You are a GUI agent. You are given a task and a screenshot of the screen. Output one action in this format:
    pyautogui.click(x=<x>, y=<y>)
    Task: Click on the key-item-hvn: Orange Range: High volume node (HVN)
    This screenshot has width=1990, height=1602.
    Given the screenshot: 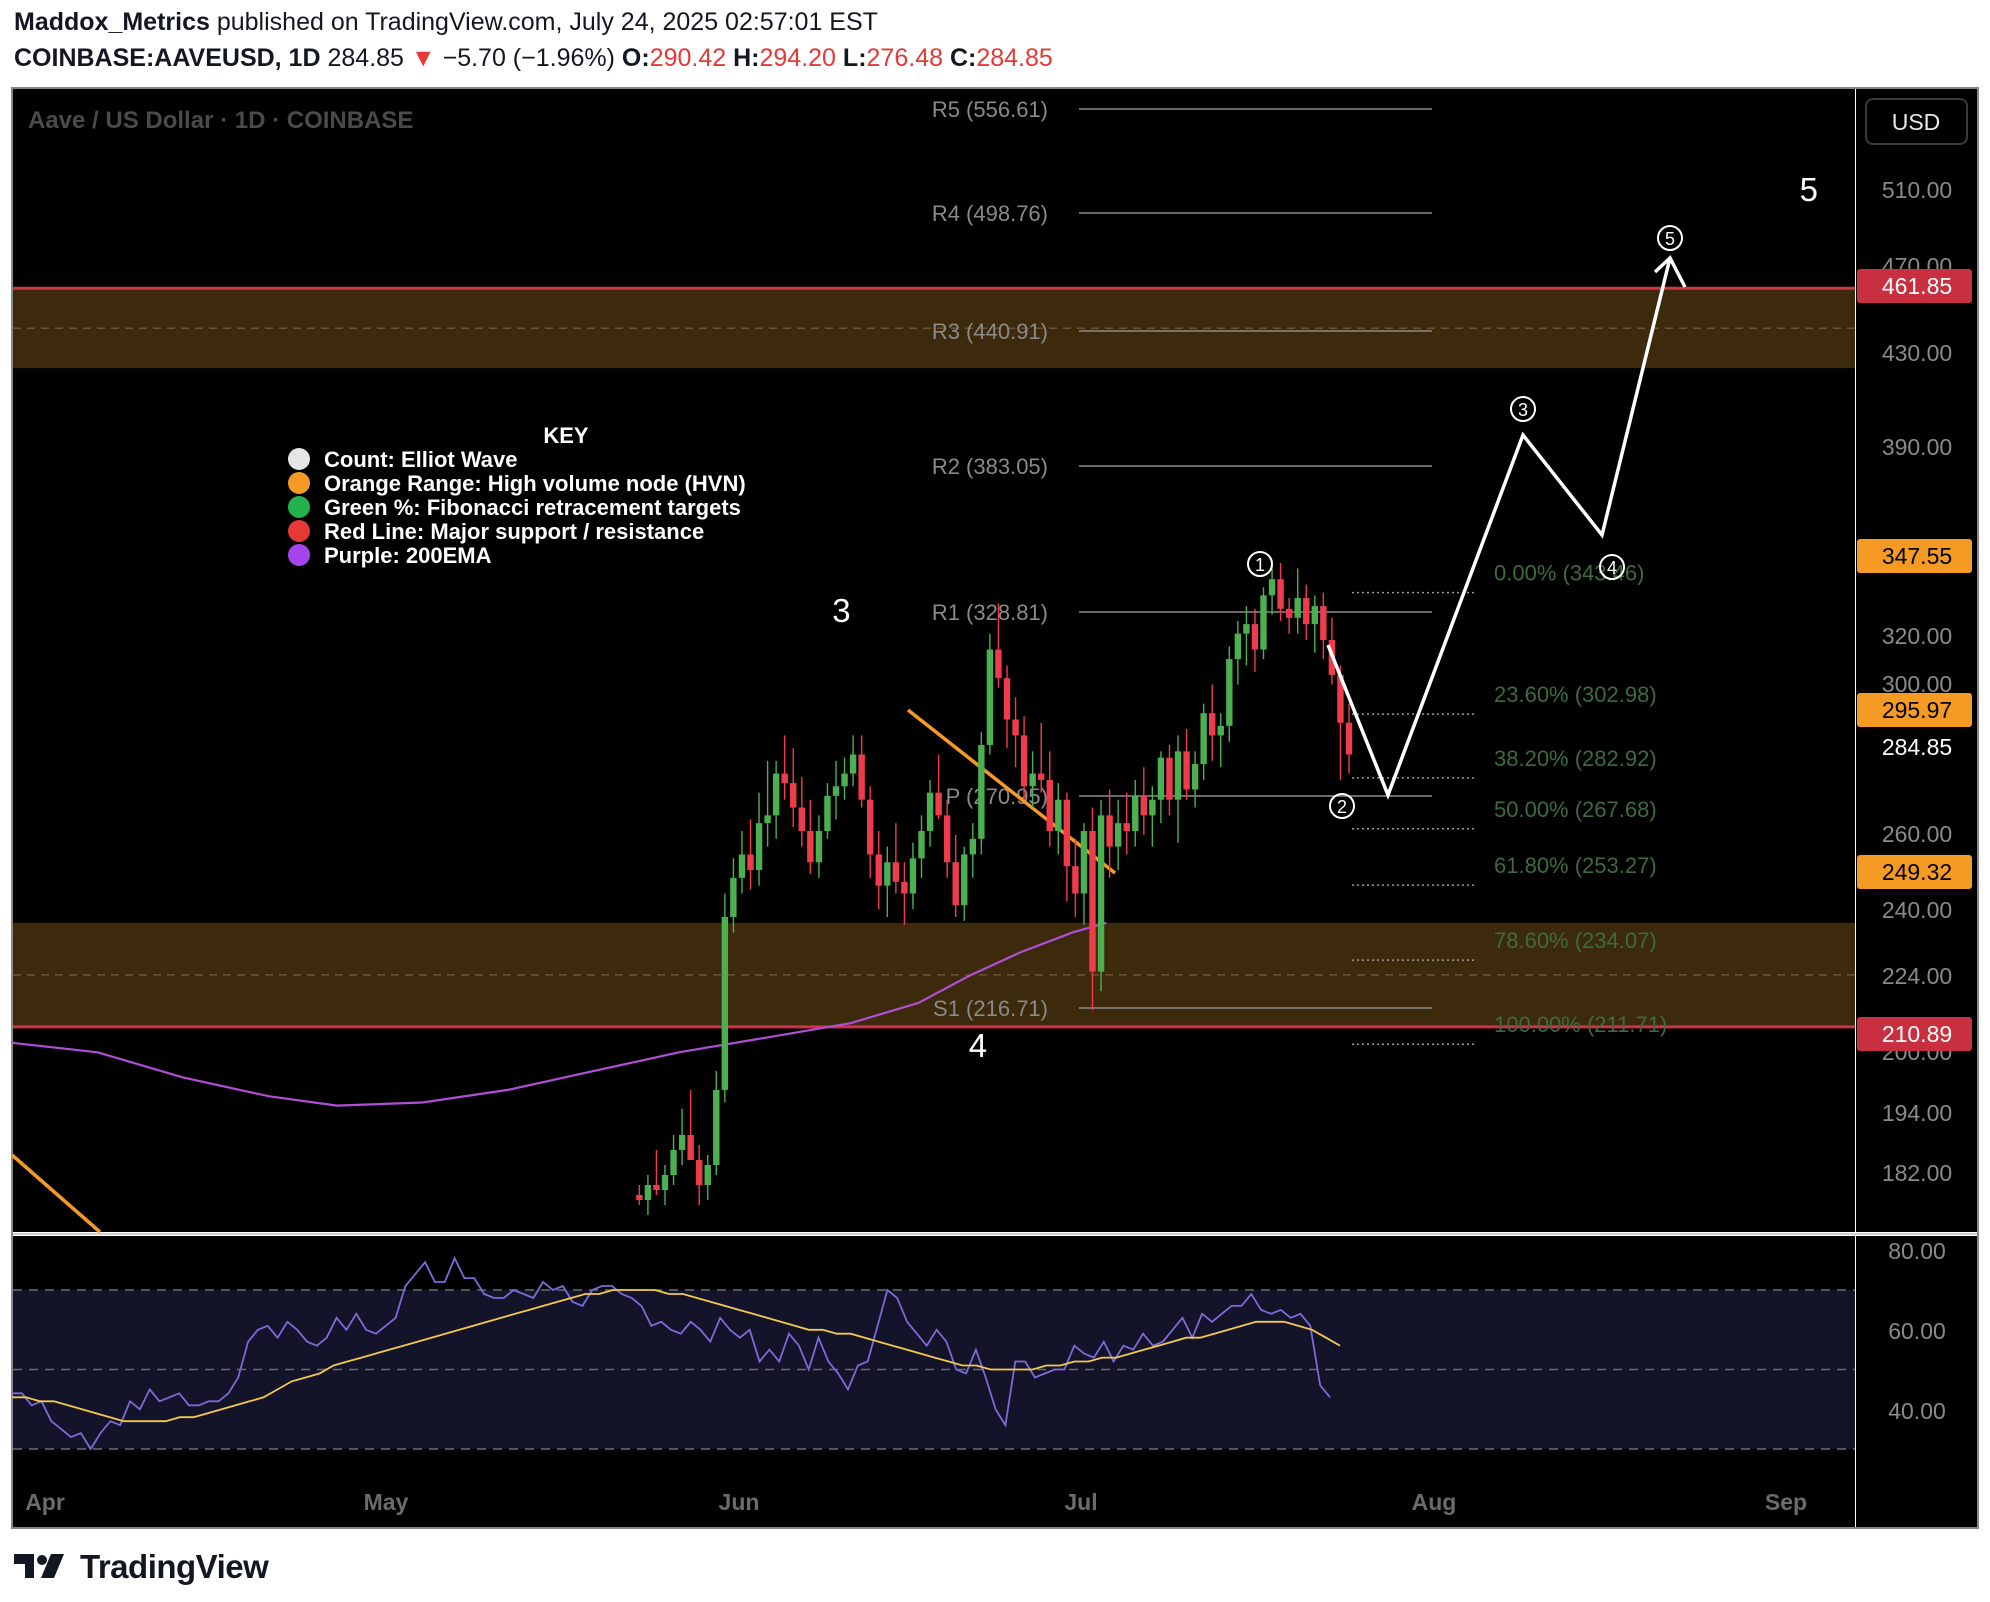 What is the action you would take?
    pyautogui.click(x=535, y=483)
    